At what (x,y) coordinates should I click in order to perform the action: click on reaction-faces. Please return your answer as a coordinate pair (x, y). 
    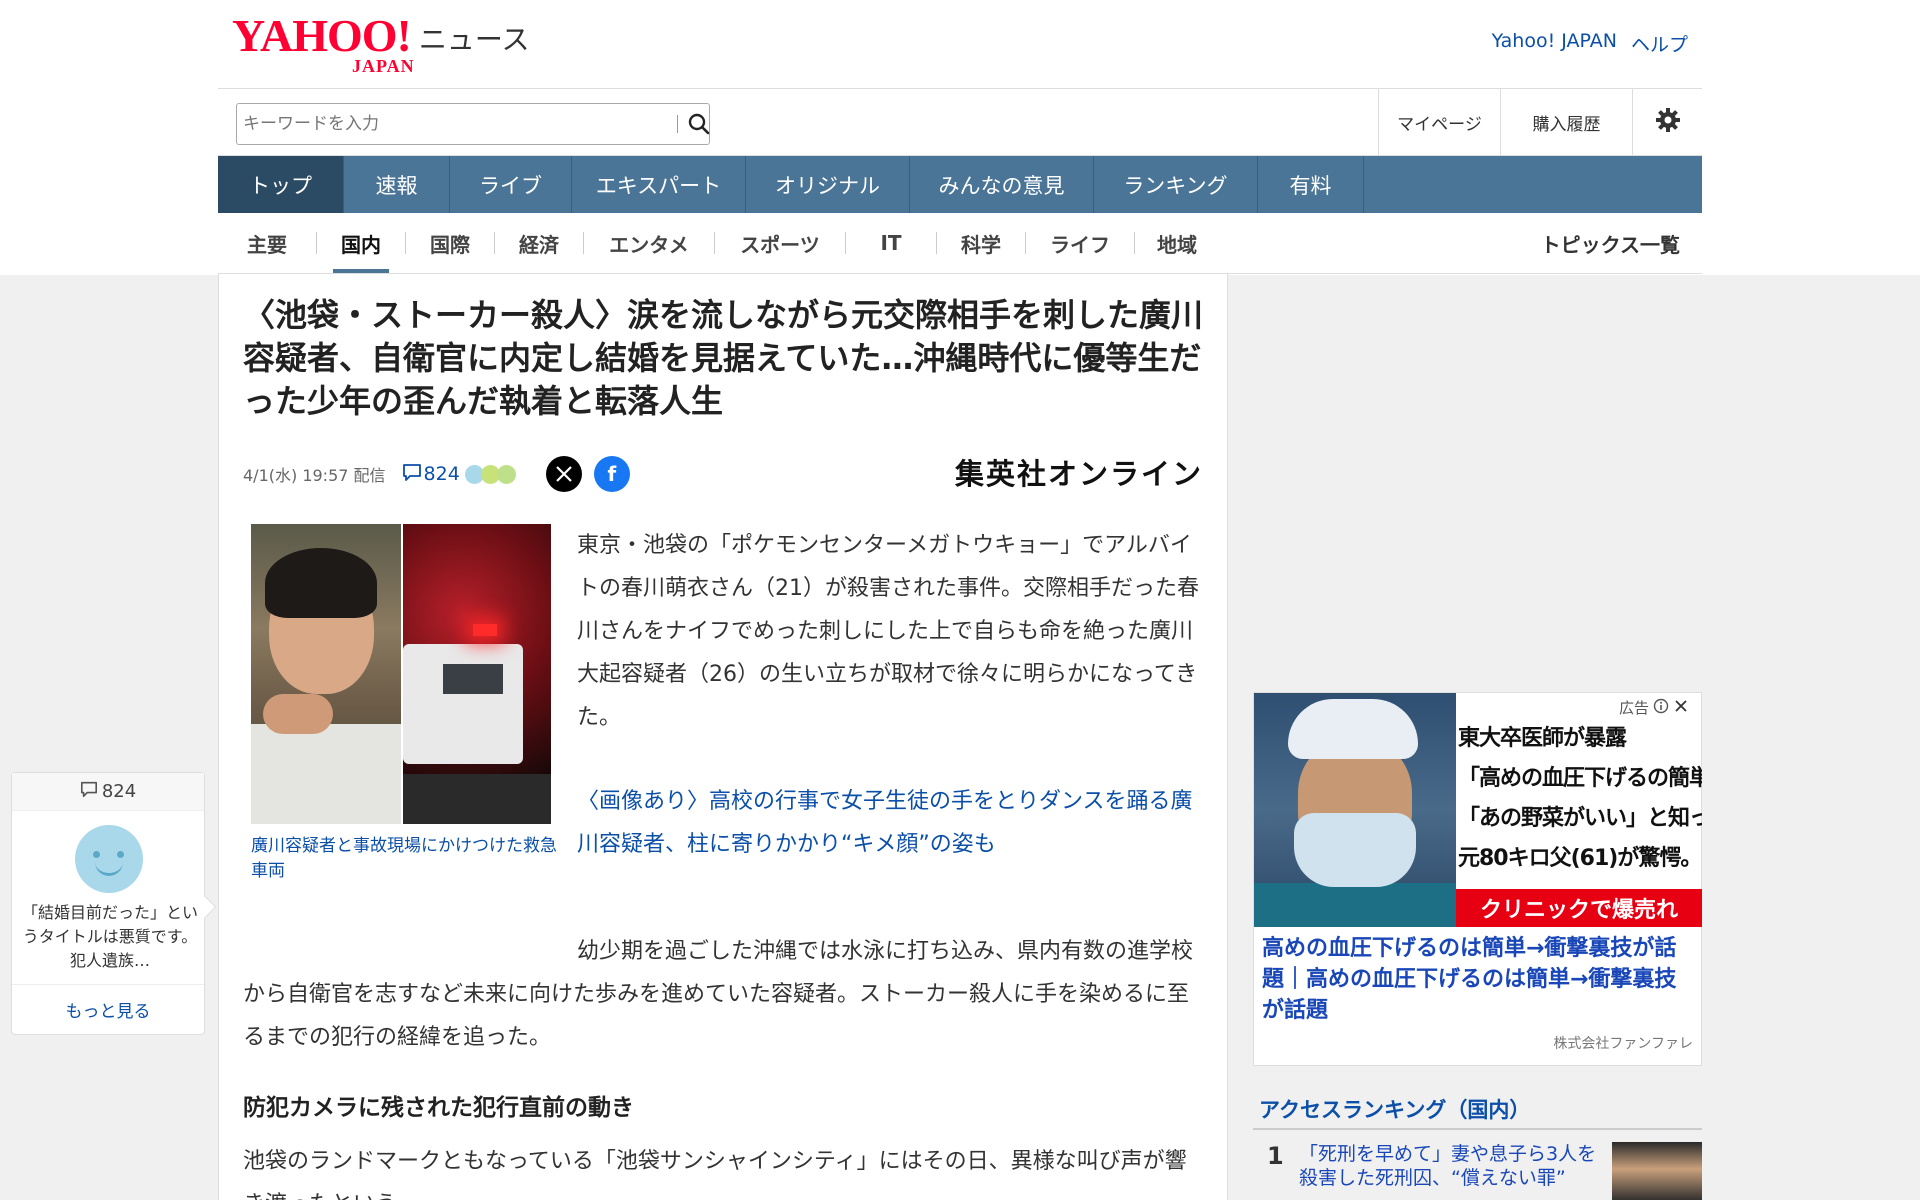
    Looking at the image, I should click on (490, 474).